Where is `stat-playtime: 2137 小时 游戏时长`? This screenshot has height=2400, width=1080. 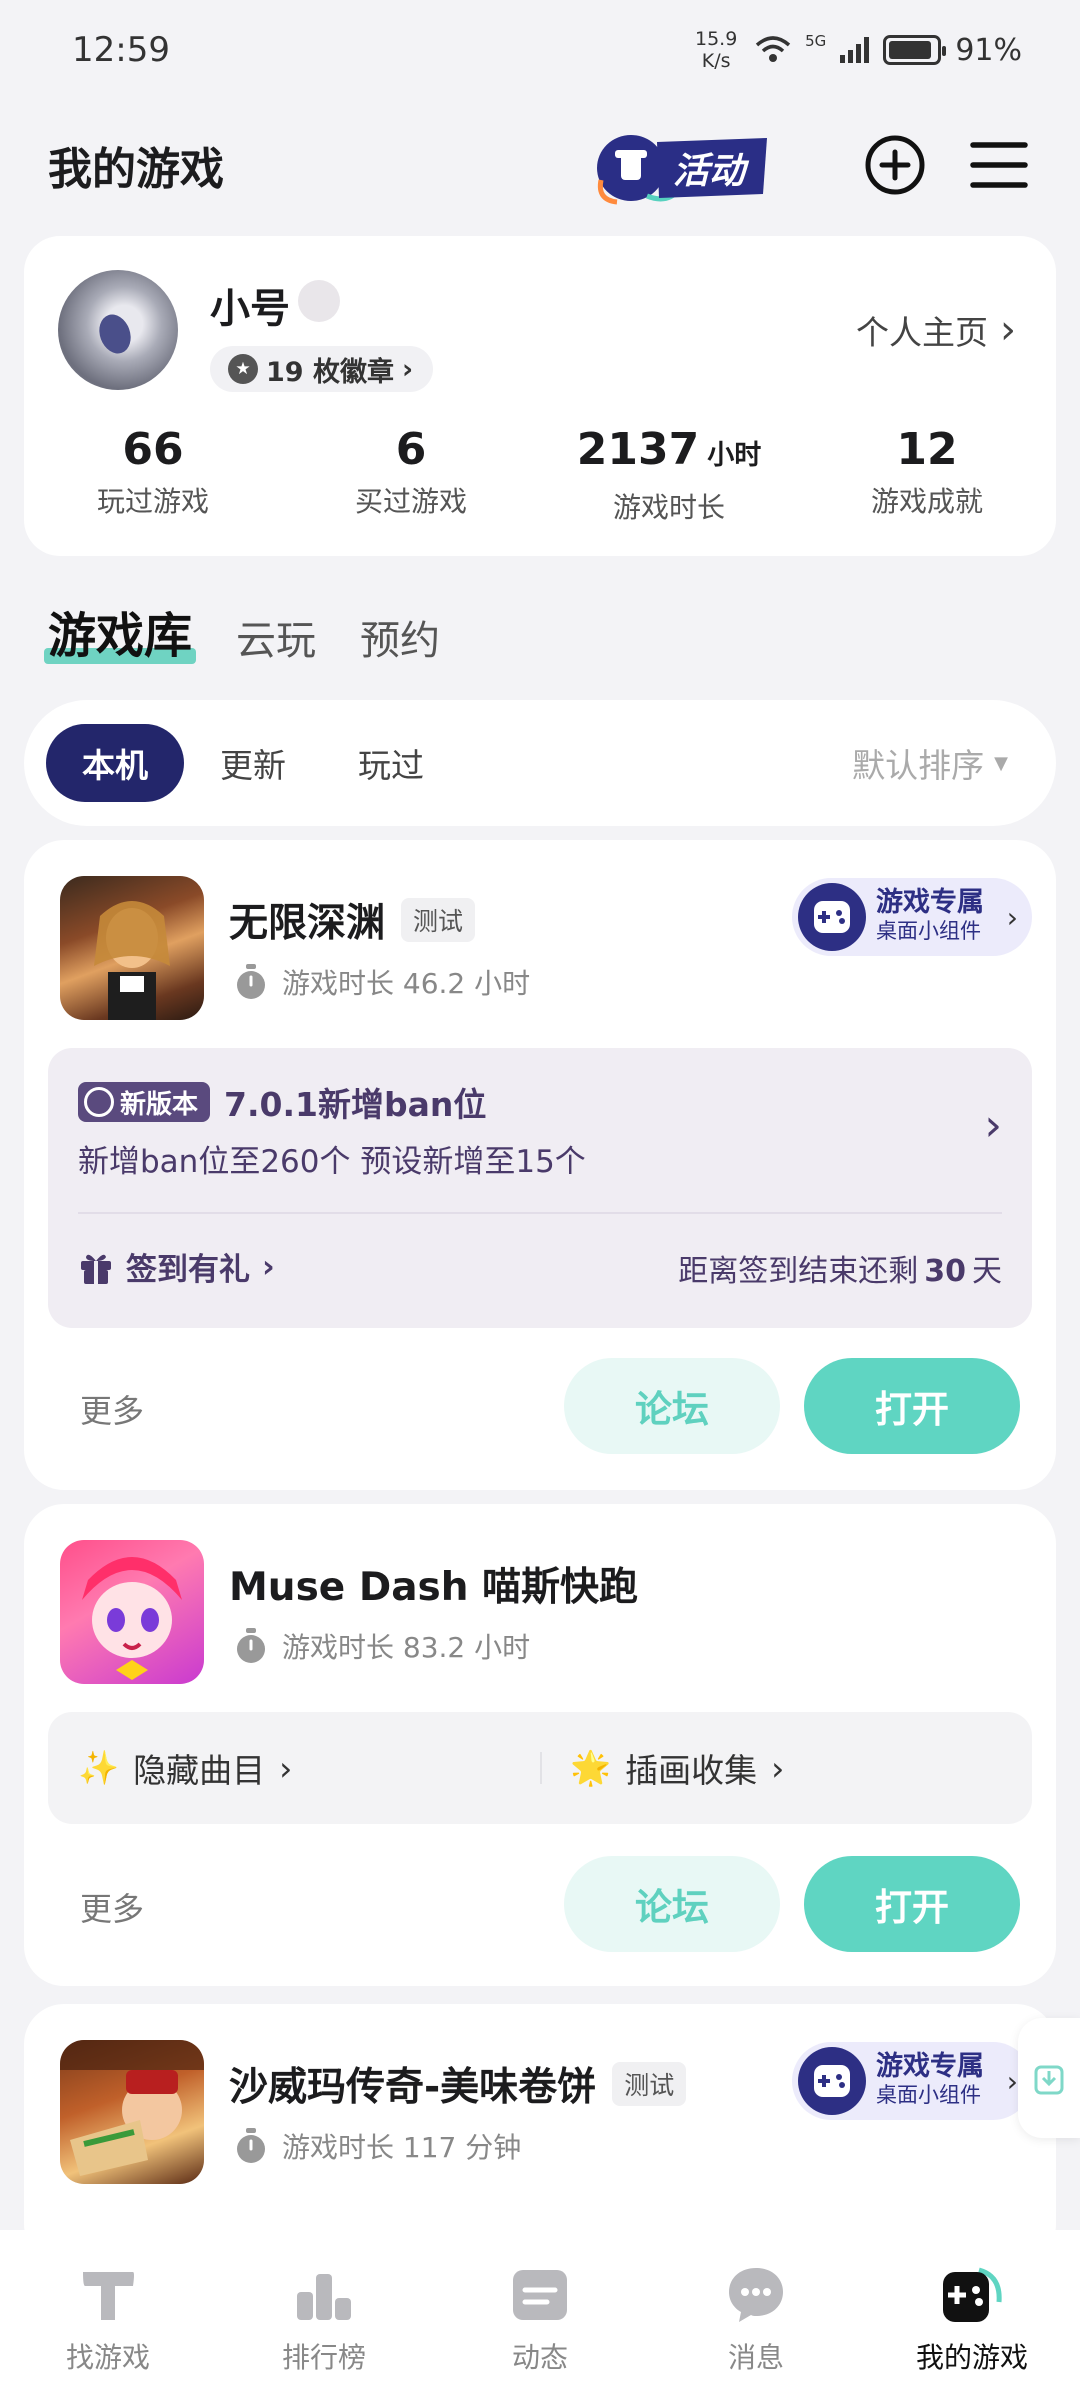 stat-playtime: 2137 小时 游戏时长 is located at coordinates (669, 474).